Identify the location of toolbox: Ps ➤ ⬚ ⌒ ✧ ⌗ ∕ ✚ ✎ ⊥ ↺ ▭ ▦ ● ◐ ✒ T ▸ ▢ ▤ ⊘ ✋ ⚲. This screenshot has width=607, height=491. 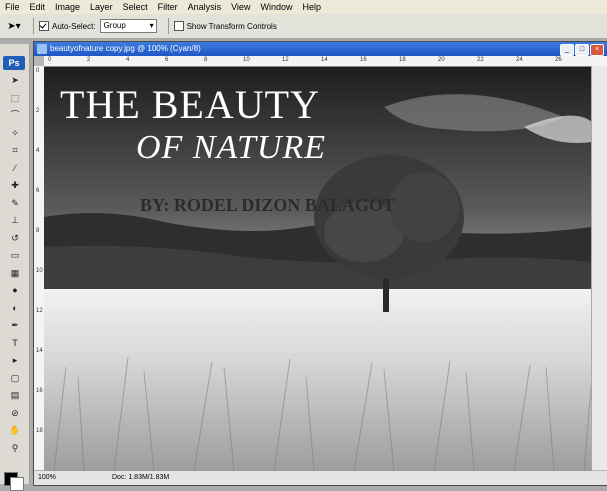
(15, 267).